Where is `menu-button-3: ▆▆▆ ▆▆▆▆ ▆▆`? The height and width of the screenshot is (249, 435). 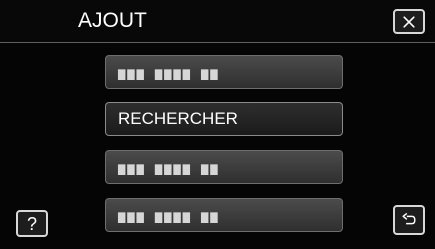
menu-button-3: ▆▆▆ ▆▆▆▆ ▆▆ is located at coordinates (224, 167).